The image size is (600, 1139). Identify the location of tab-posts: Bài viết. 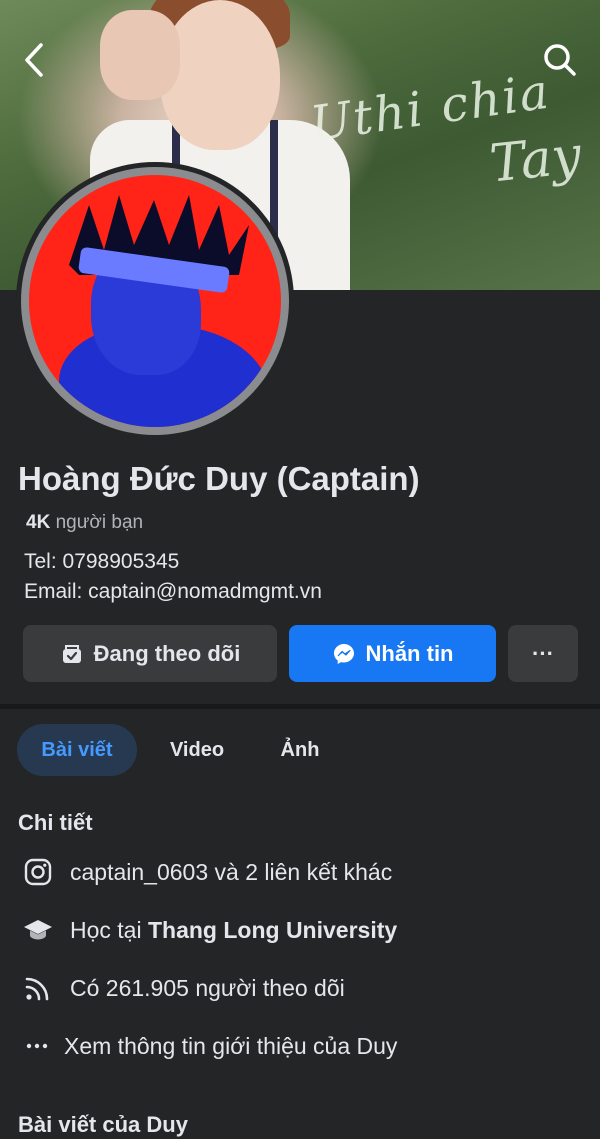
(77, 750).